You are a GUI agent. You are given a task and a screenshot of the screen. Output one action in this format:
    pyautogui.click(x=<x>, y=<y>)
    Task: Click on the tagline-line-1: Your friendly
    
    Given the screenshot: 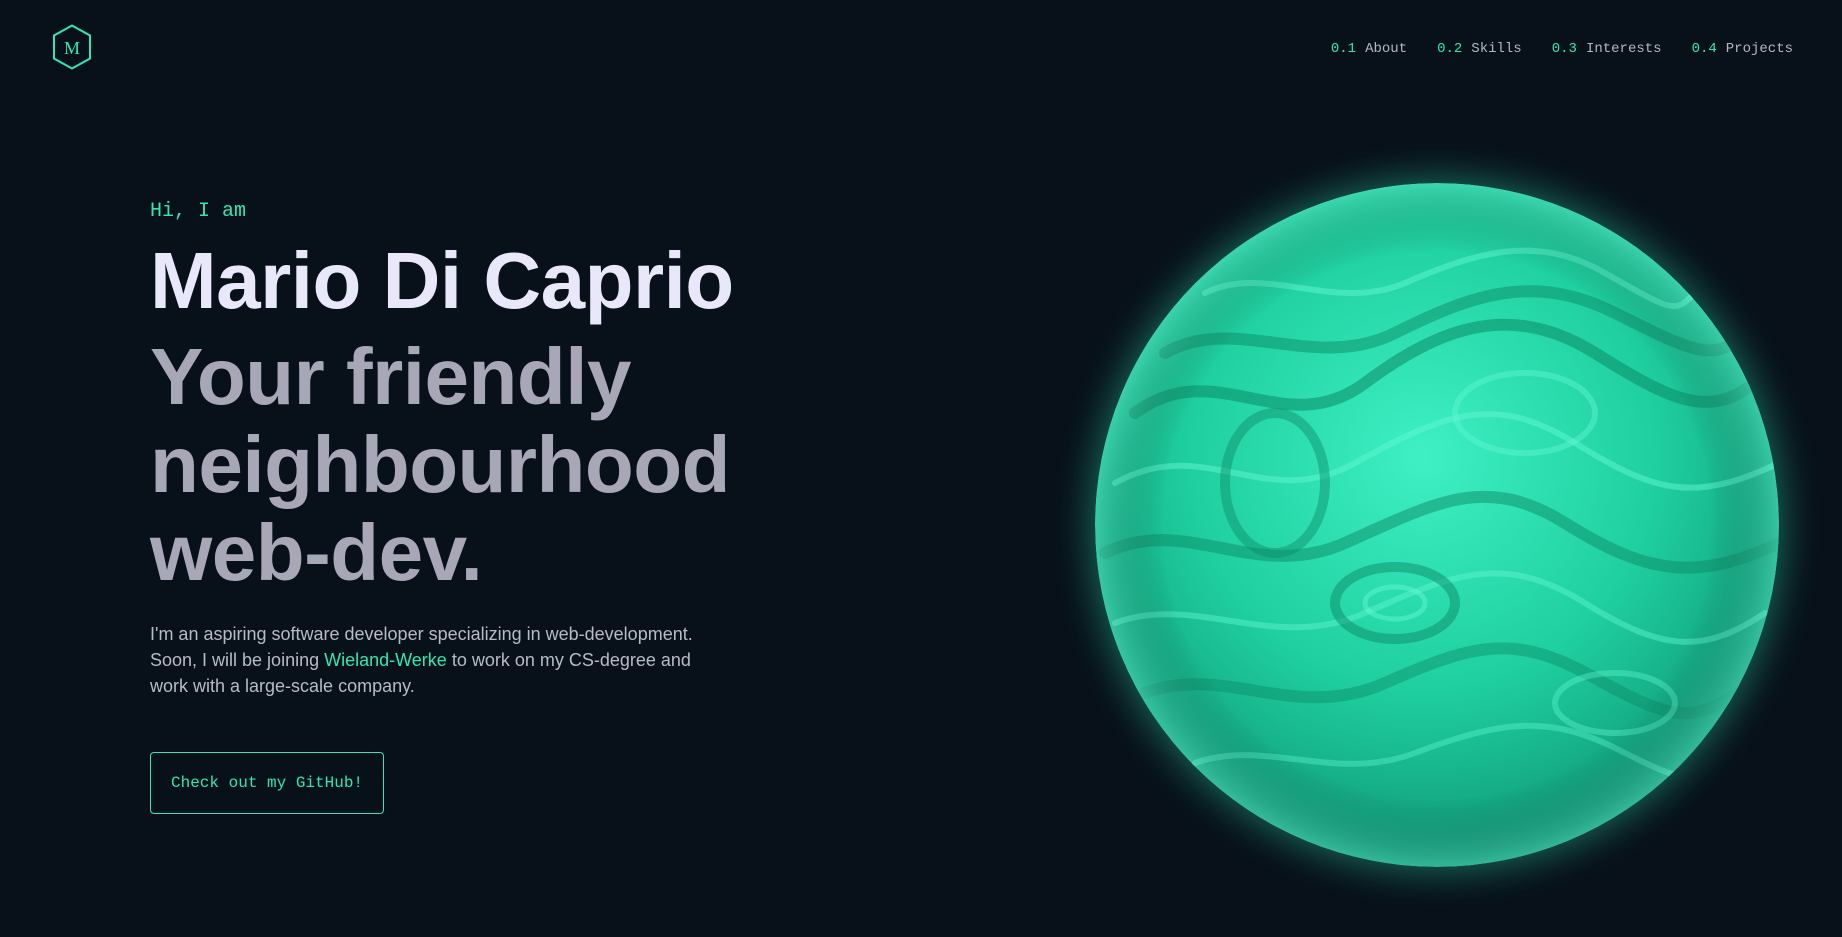 What is the action you would take?
    pyautogui.click(x=390, y=376)
    